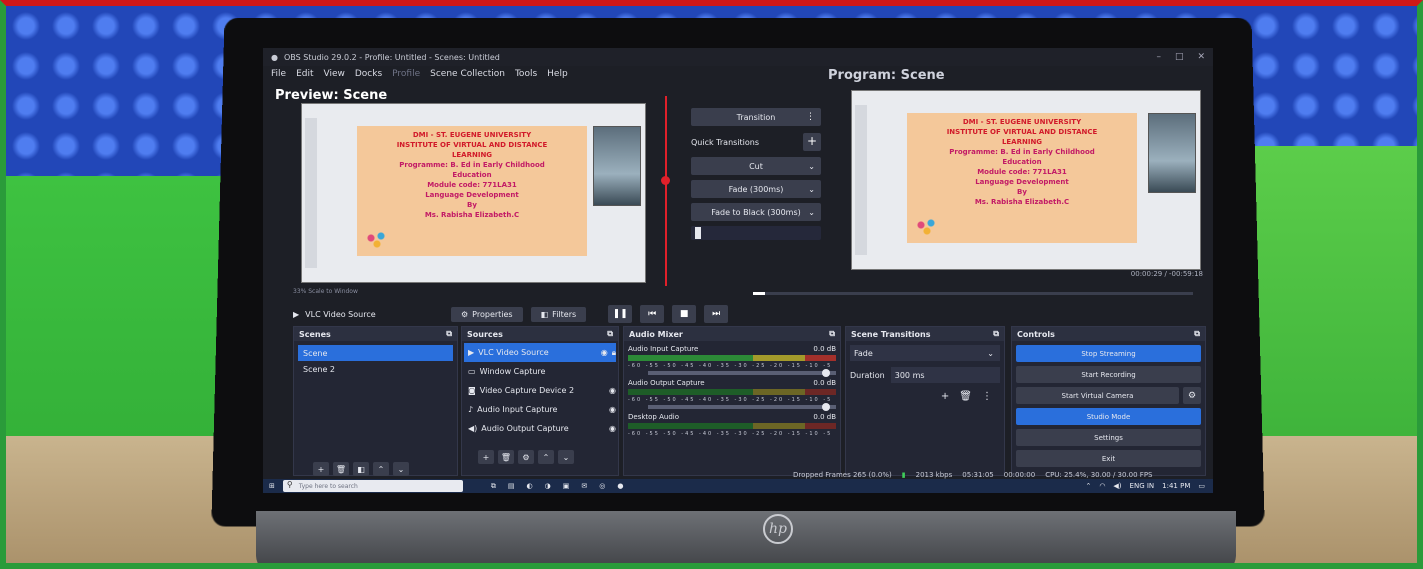 The width and height of the screenshot is (1423, 569). I want to click on minimize-button: –, so click(1158, 57).